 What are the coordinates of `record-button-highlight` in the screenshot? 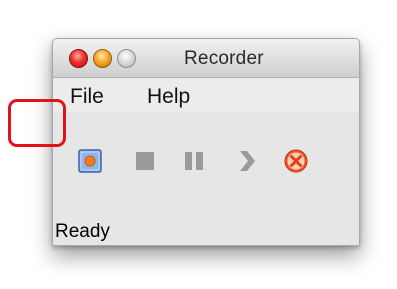 It's located at (37, 123).